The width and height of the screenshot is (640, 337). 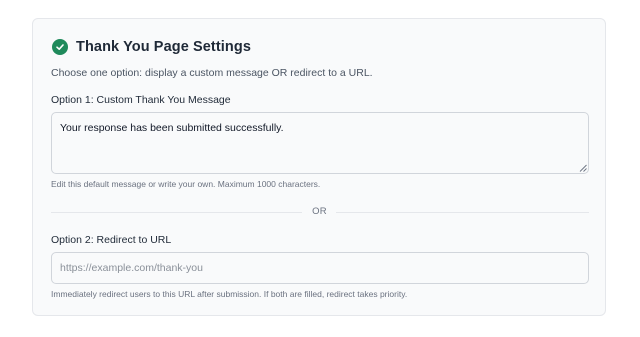 What do you see at coordinates (320, 268) in the screenshot?
I see `redirect-url-input` at bounding box center [320, 268].